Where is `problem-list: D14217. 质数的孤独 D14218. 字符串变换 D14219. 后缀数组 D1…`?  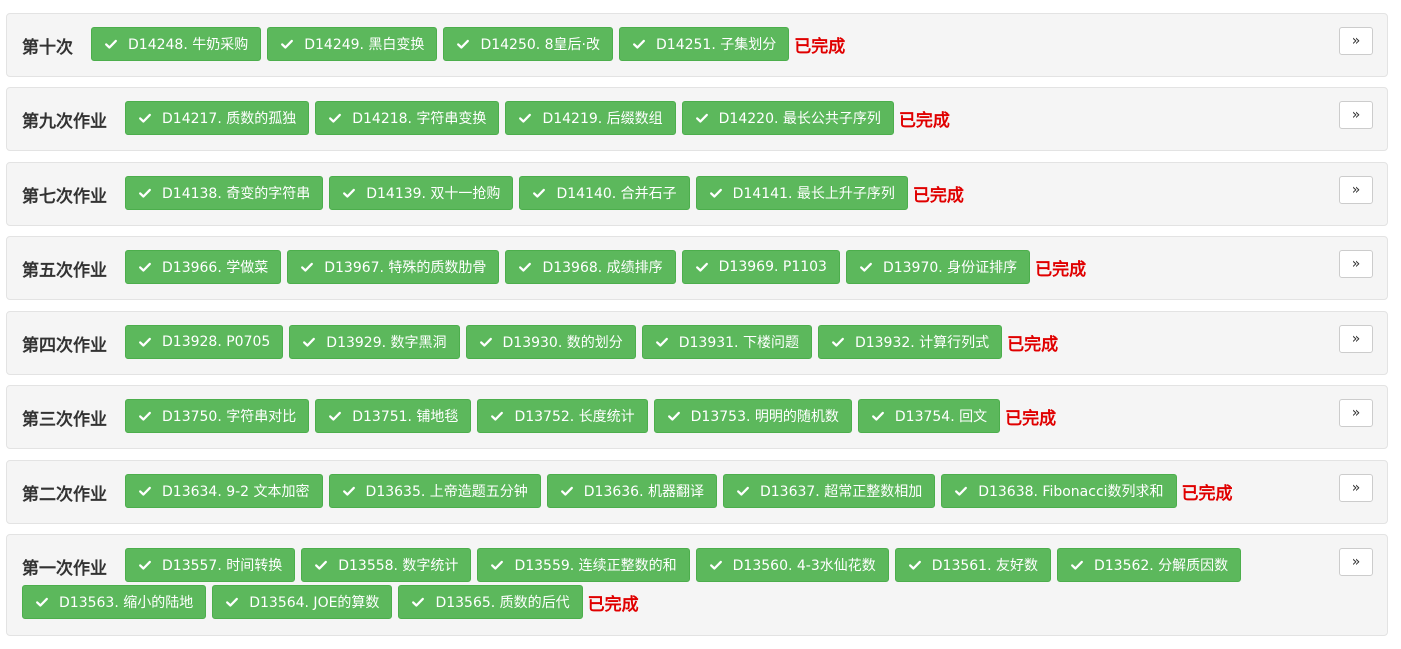 problem-list: D14217. 质数的孤独 D14218. 字符串变换 D14219. 后缀数组 D1… is located at coordinates (726, 119).